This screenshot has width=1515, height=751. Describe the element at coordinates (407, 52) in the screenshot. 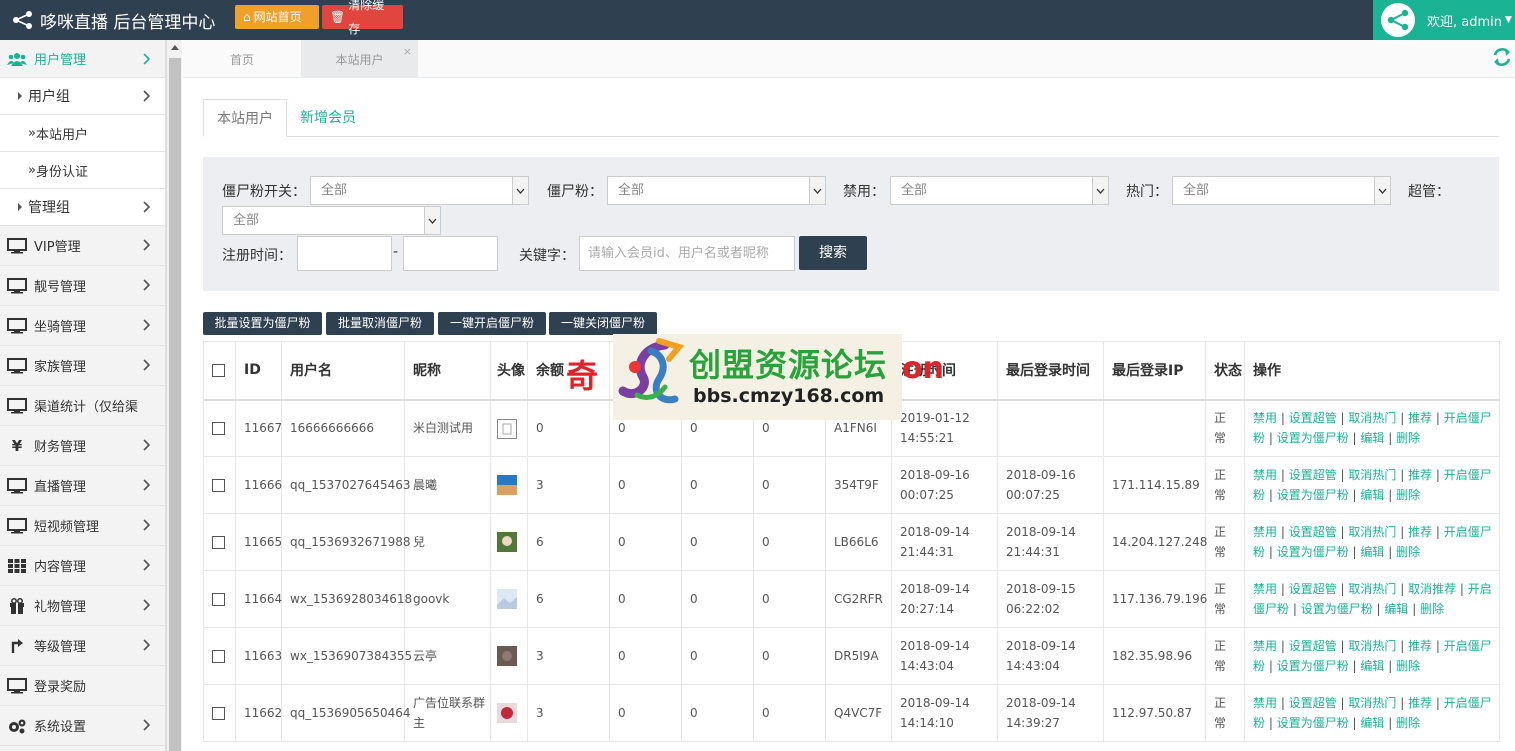

I see `close-icon: ×` at that location.